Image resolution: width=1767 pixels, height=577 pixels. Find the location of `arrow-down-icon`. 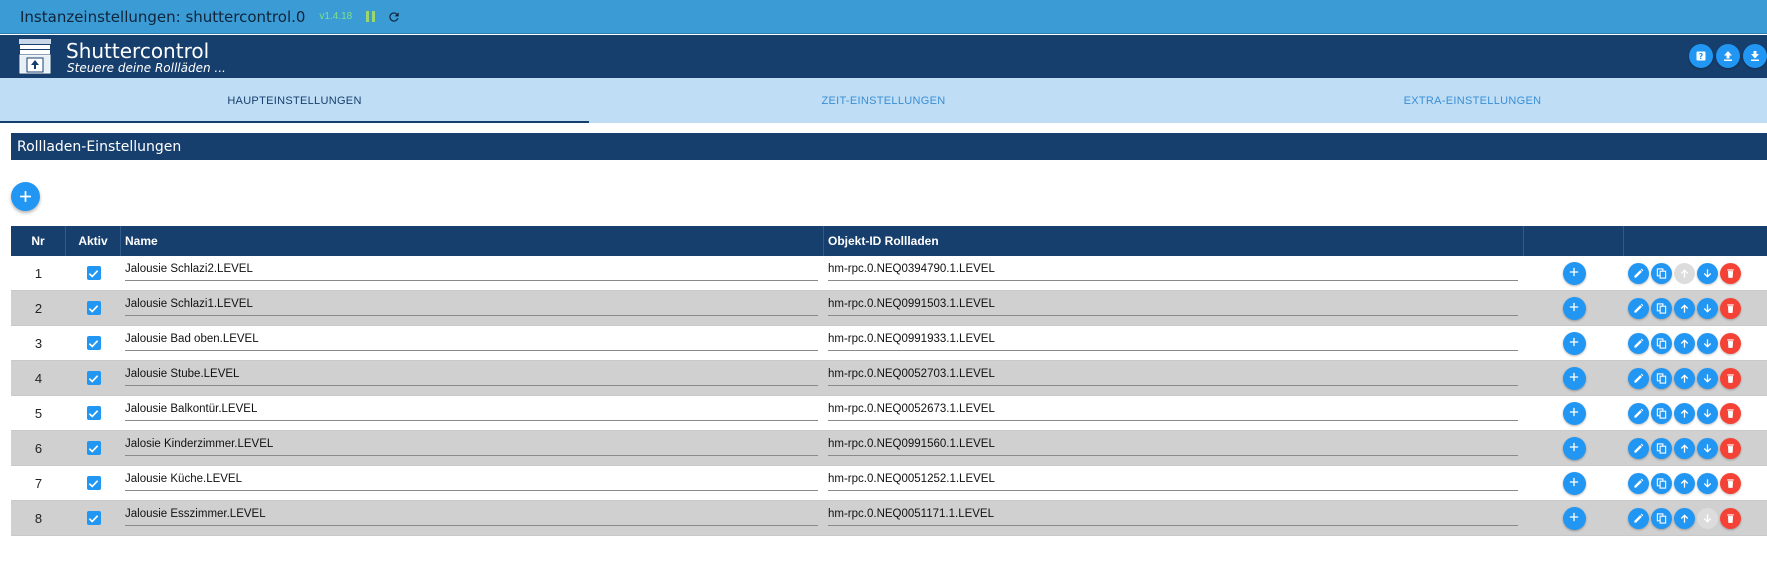

arrow-down-icon is located at coordinates (1707, 518).